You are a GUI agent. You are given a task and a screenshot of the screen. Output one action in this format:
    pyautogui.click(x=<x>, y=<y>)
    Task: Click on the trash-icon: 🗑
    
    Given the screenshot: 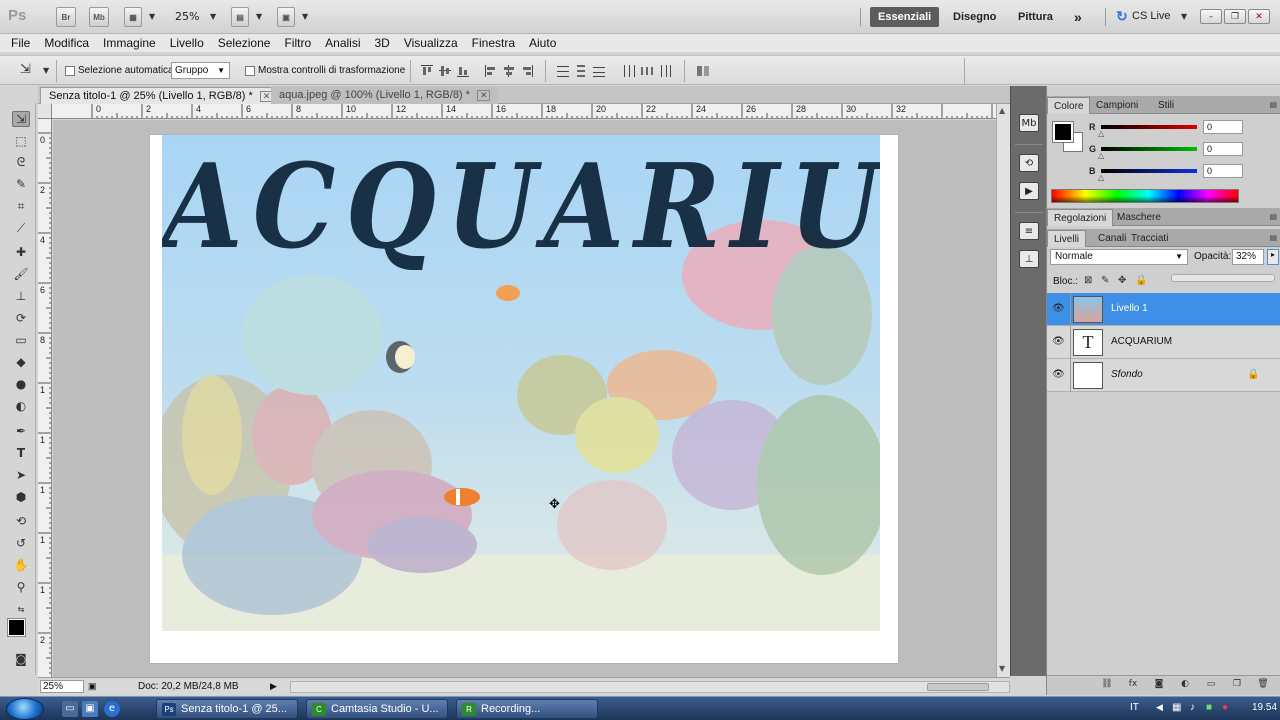 What is the action you would take?
    pyautogui.click(x=1263, y=685)
    